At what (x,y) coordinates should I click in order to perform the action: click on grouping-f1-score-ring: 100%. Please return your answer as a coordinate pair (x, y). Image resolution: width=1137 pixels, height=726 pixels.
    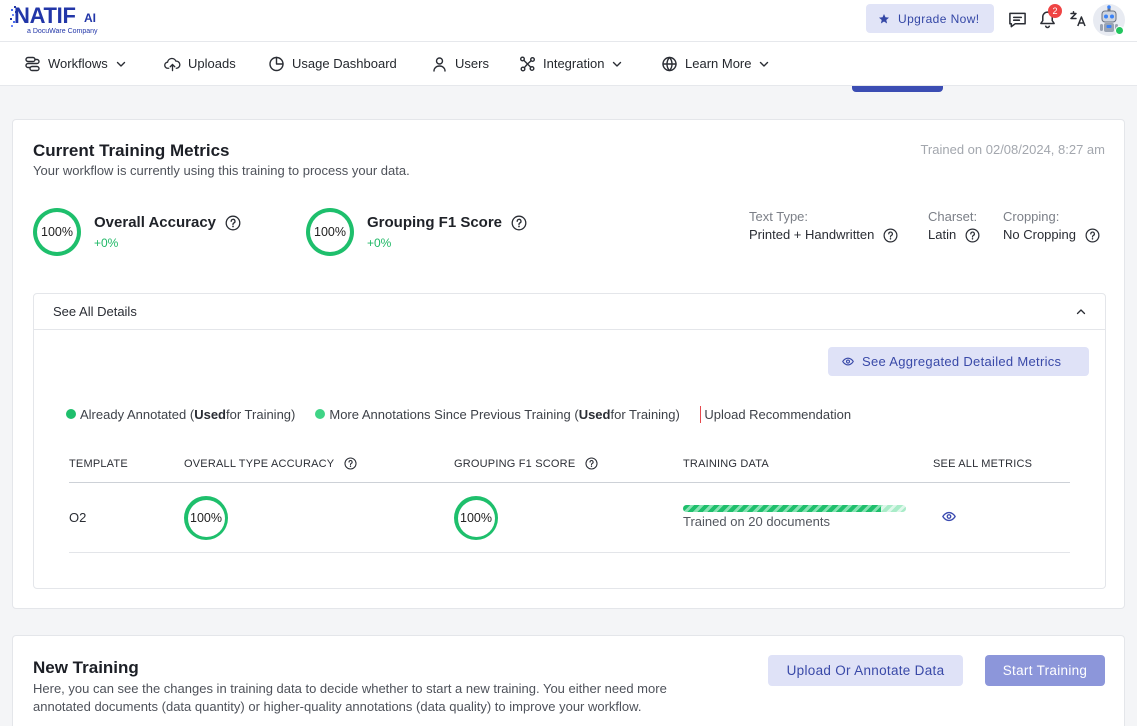
    Looking at the image, I should click on (476, 518).